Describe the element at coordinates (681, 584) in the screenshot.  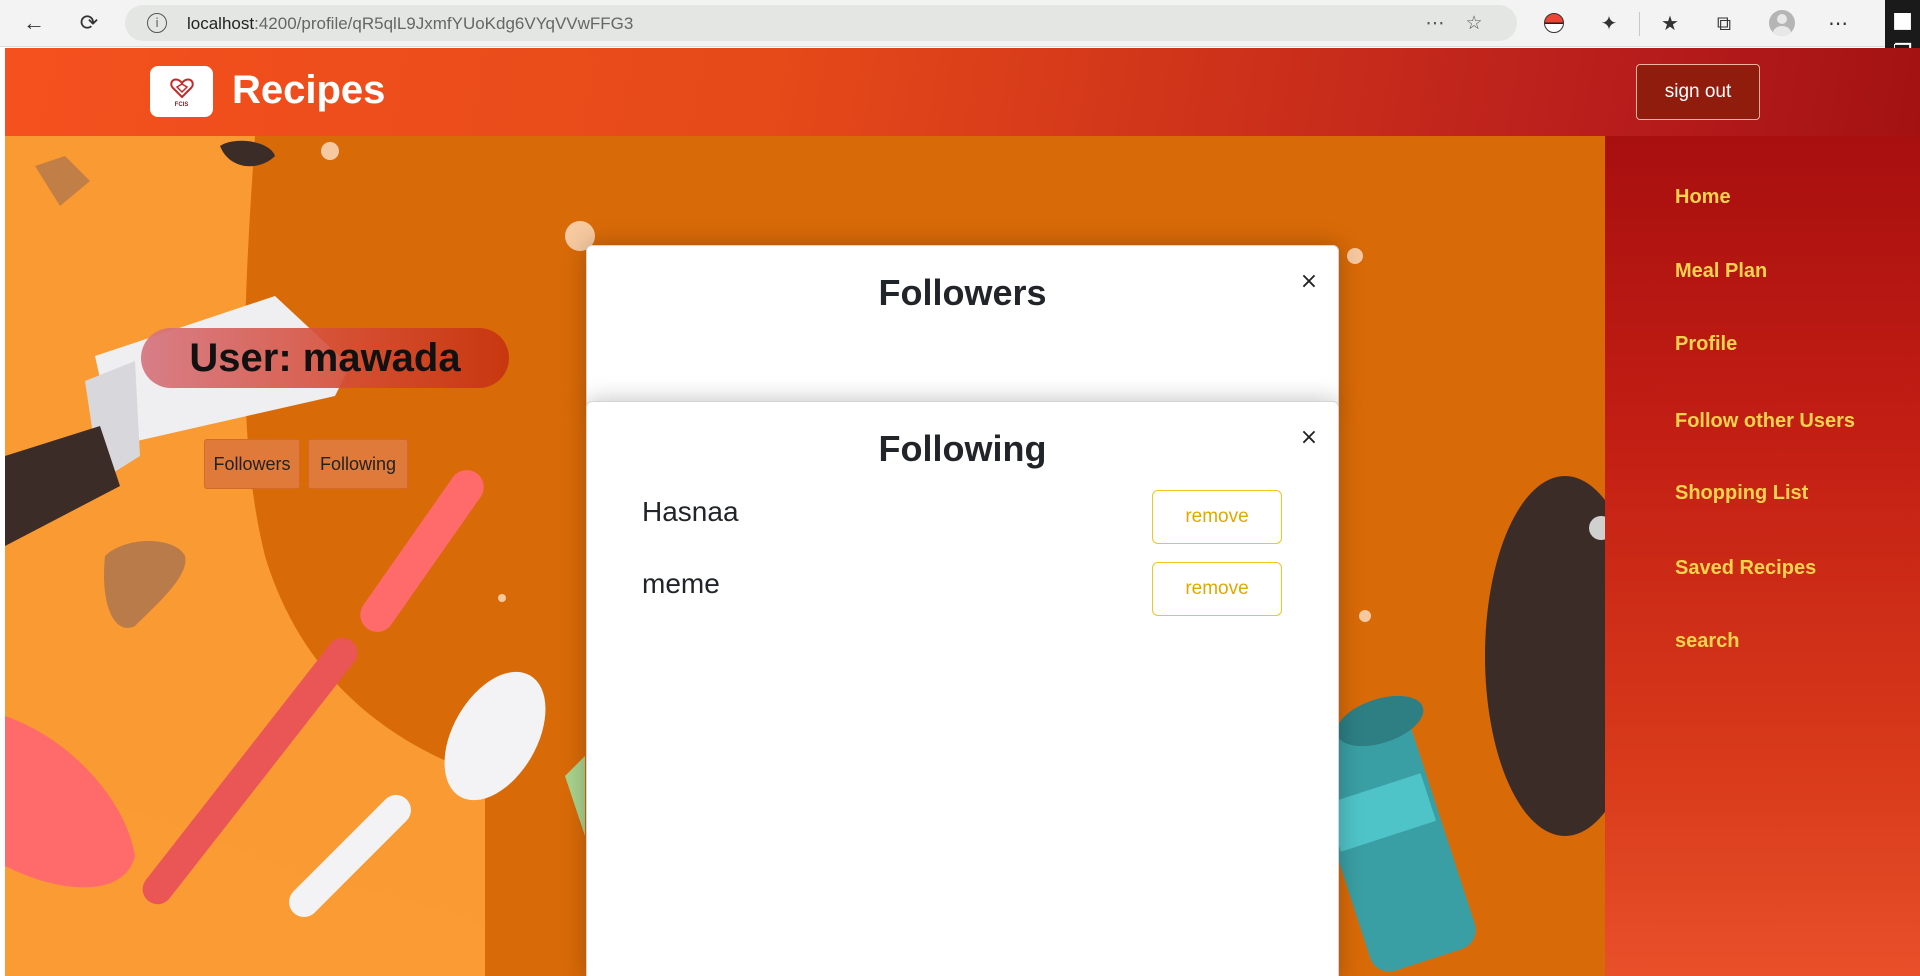
I see `following-user-name: meme` at that location.